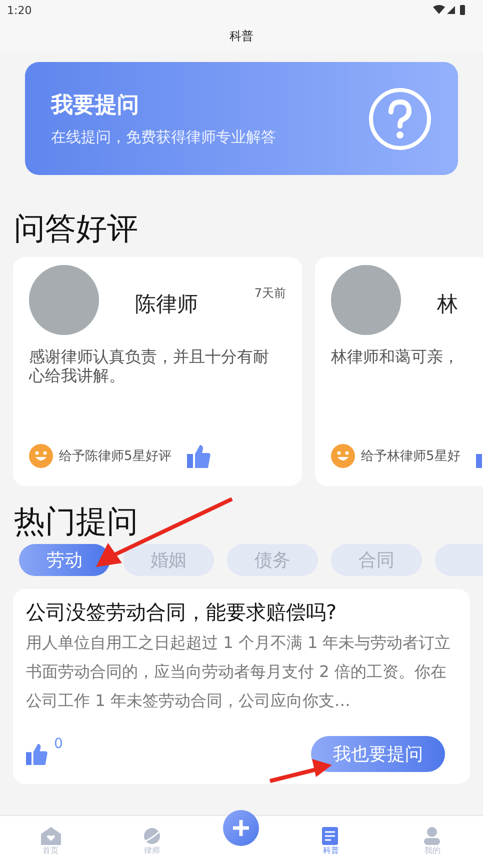 Image resolution: width=483 pixels, height=858 pixels. I want to click on nav-tab: 首页, so click(50, 841).